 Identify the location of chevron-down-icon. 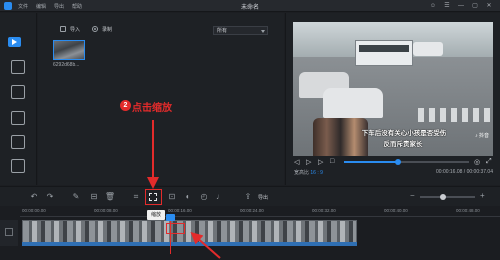
(263, 31).